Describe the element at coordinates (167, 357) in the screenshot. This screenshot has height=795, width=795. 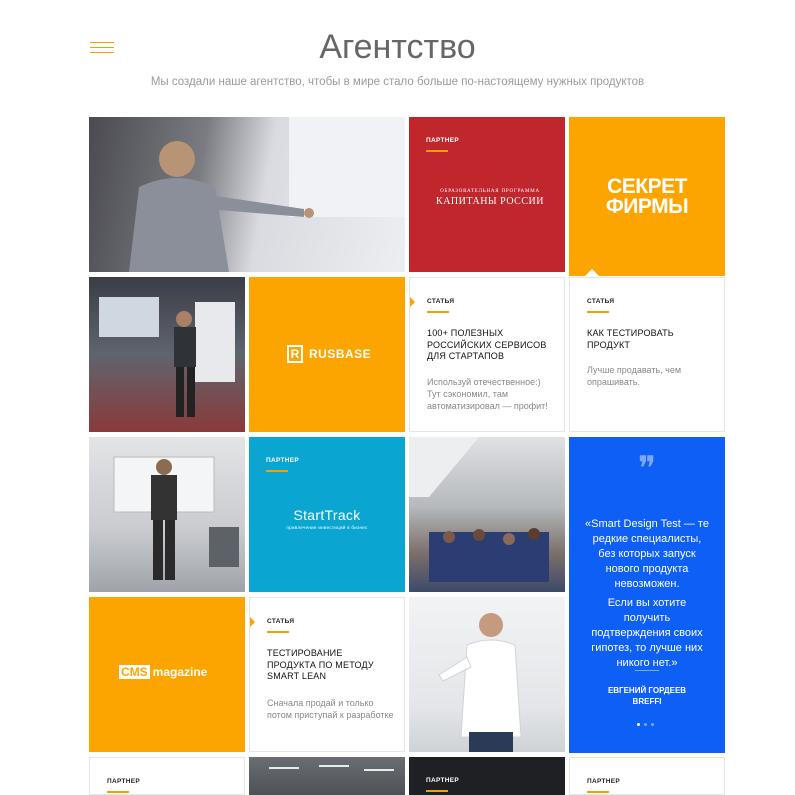
I see `whiteboard-illustration` at that location.